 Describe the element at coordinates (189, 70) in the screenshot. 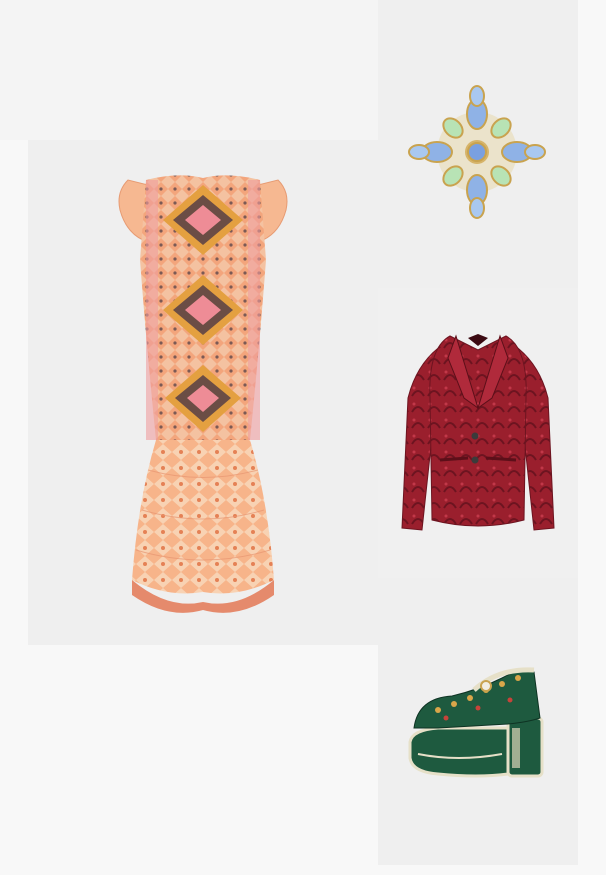

I see `empty-tile` at that location.